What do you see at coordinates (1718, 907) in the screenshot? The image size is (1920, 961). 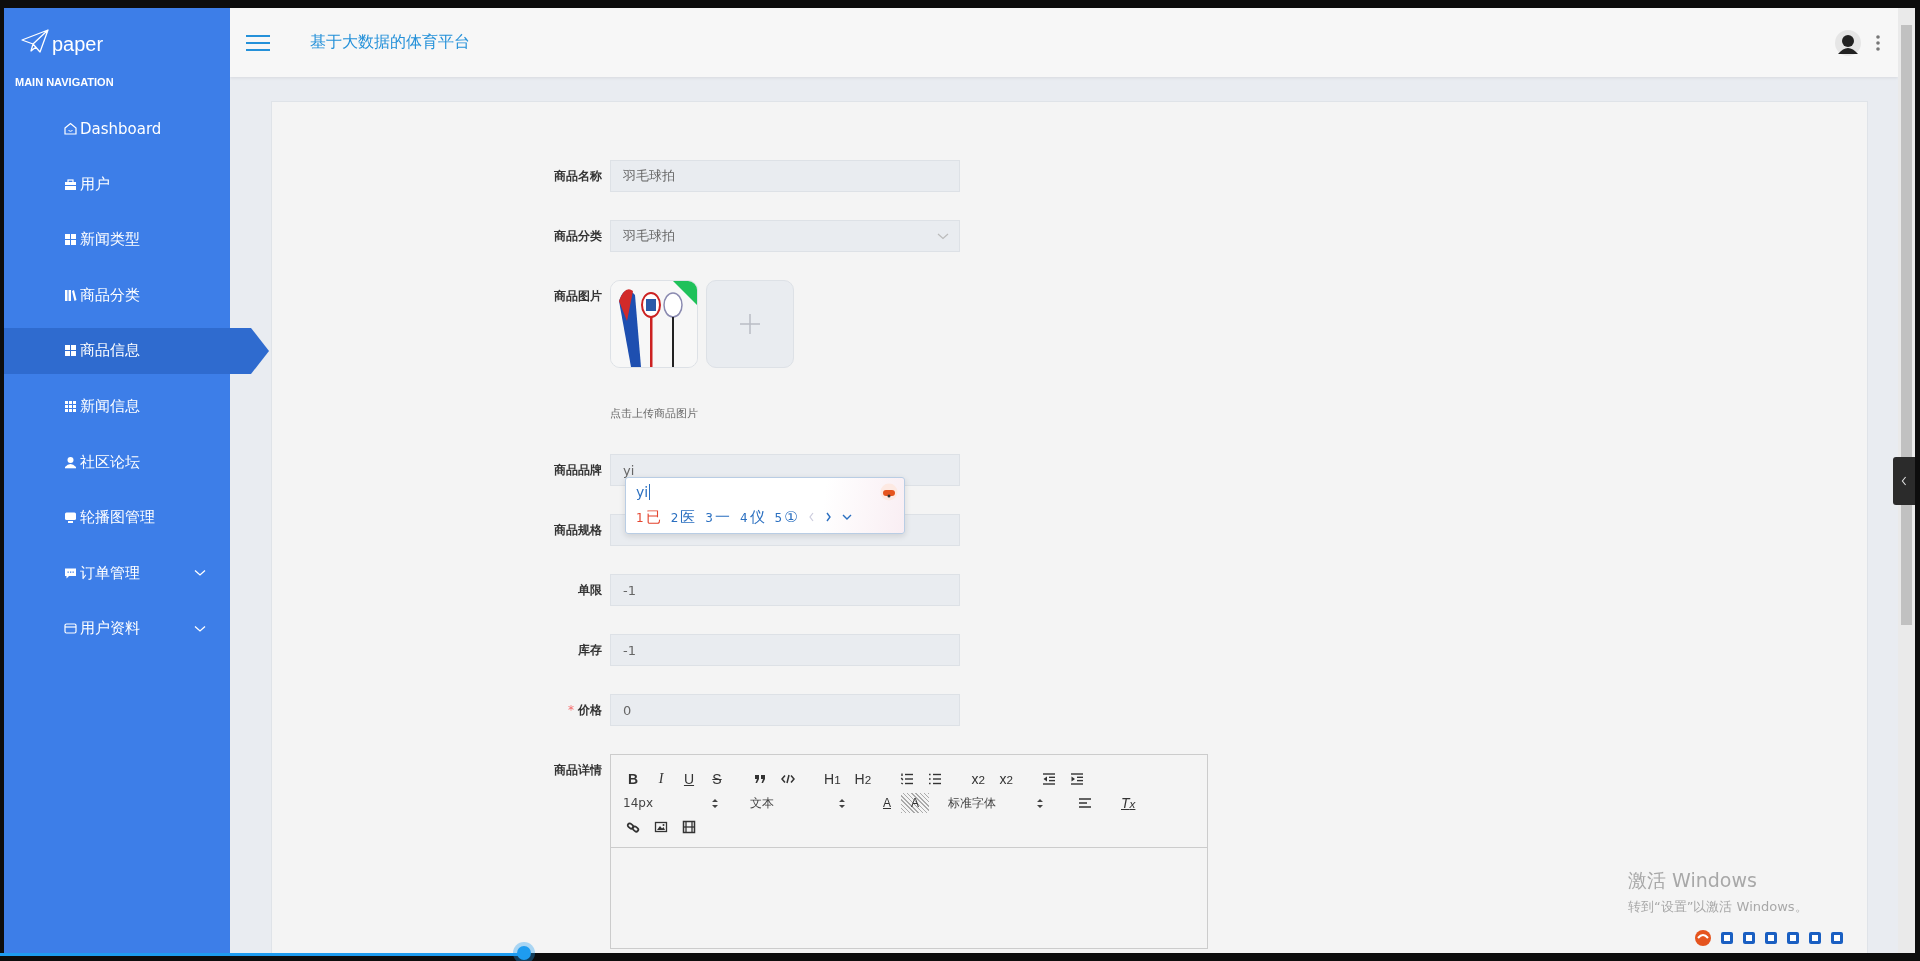 I see `activation-text: 转到“设置”以激活 Windows。` at bounding box center [1718, 907].